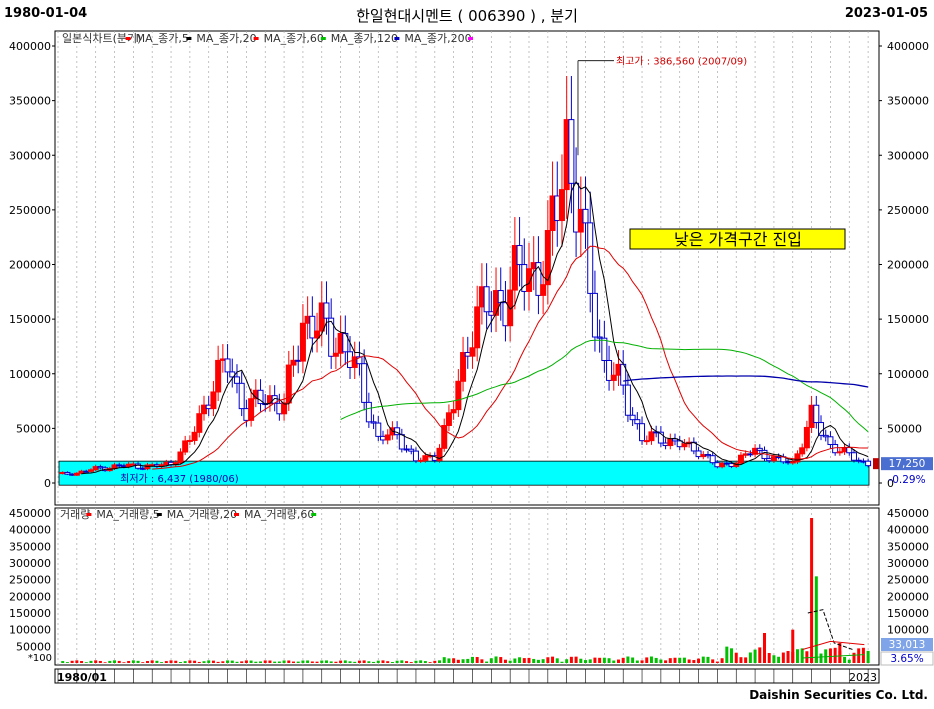  I want to click on price-y-tick-left: 350000, so click(30, 101).